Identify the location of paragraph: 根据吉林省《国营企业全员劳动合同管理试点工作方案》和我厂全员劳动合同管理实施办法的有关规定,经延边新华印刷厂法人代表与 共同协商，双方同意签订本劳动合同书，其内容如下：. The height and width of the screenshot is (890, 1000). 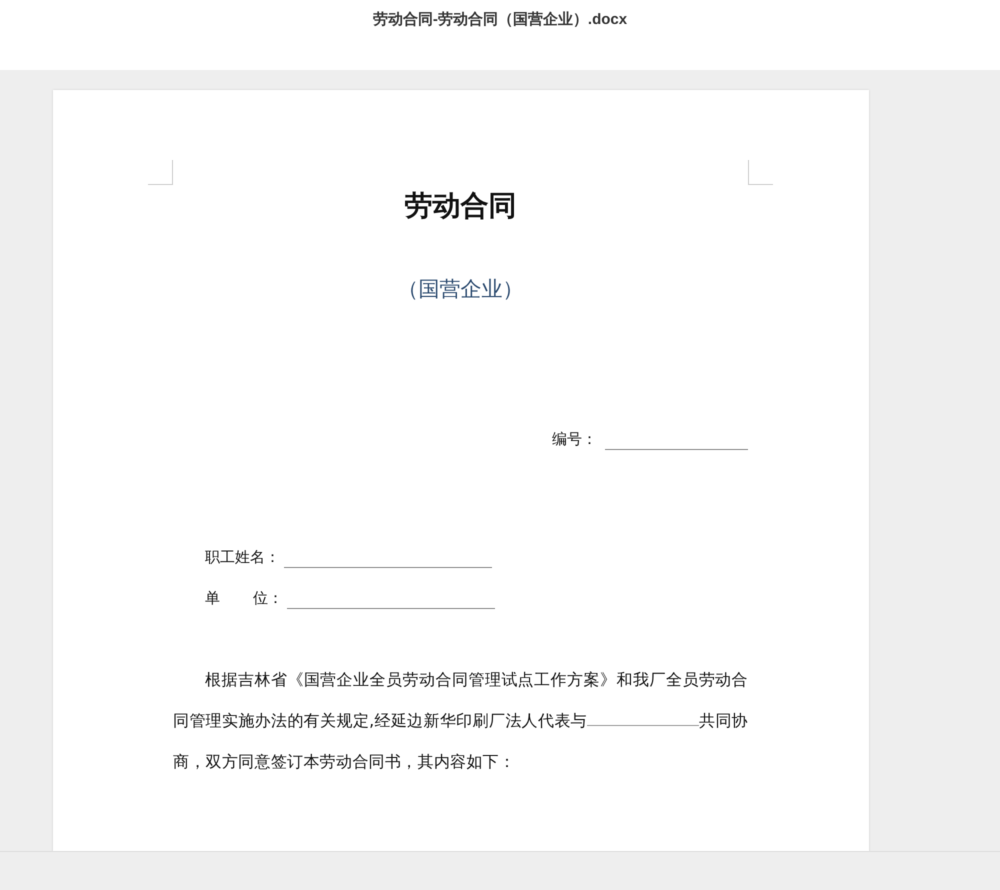
(460, 721).